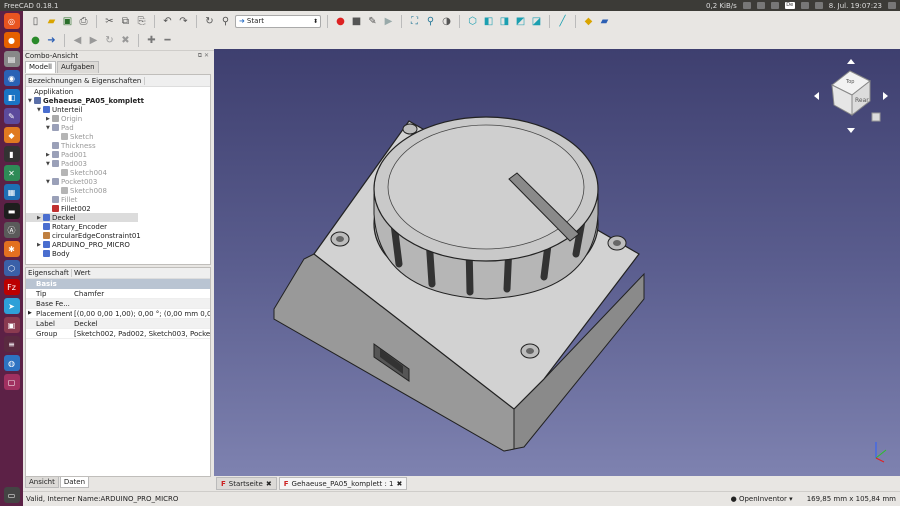 The image size is (900, 506). What do you see at coordinates (488, 21) in the screenshot?
I see `view-front-icon: ◧` at bounding box center [488, 21].